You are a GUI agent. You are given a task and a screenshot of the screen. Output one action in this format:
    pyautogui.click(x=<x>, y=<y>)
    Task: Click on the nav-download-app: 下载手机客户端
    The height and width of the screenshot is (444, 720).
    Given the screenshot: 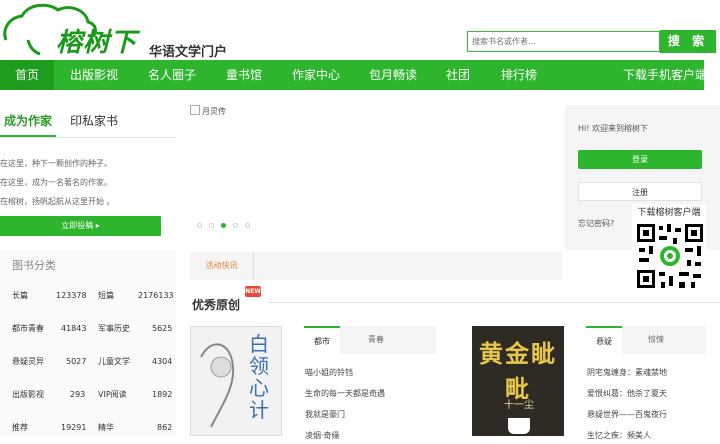 What is the action you would take?
    pyautogui.click(x=665, y=75)
    